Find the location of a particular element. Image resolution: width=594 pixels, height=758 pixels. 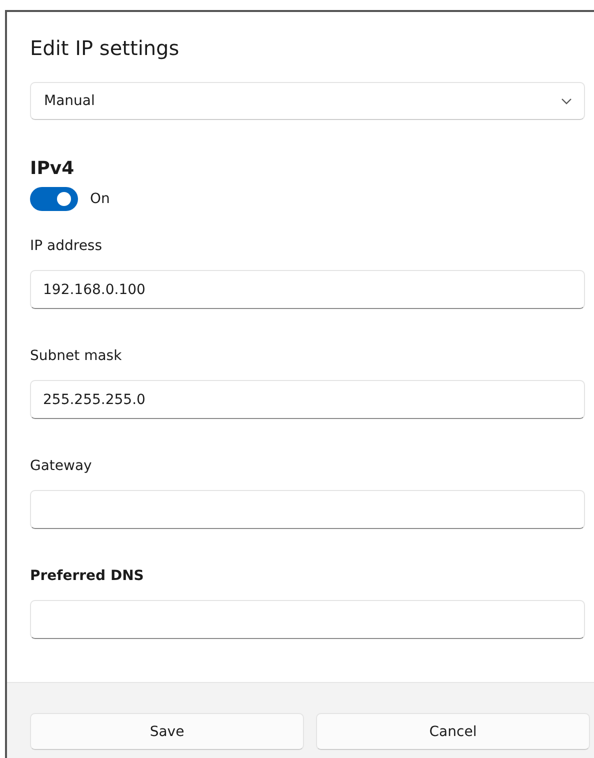

field-label: Subnet mask is located at coordinates (76, 357).